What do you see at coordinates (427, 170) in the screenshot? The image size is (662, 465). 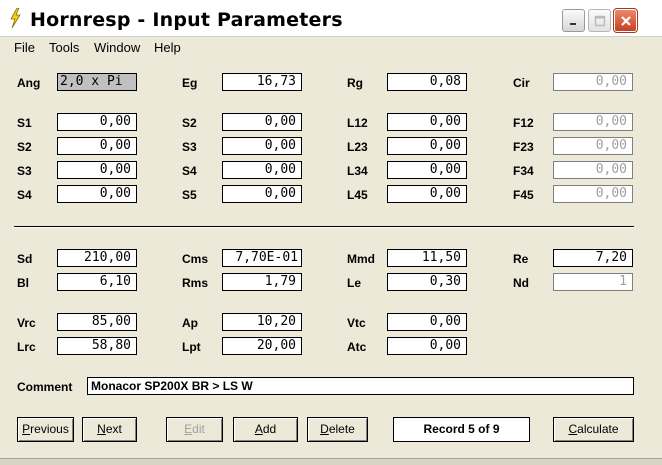 I see `l34-field: 0,00` at bounding box center [427, 170].